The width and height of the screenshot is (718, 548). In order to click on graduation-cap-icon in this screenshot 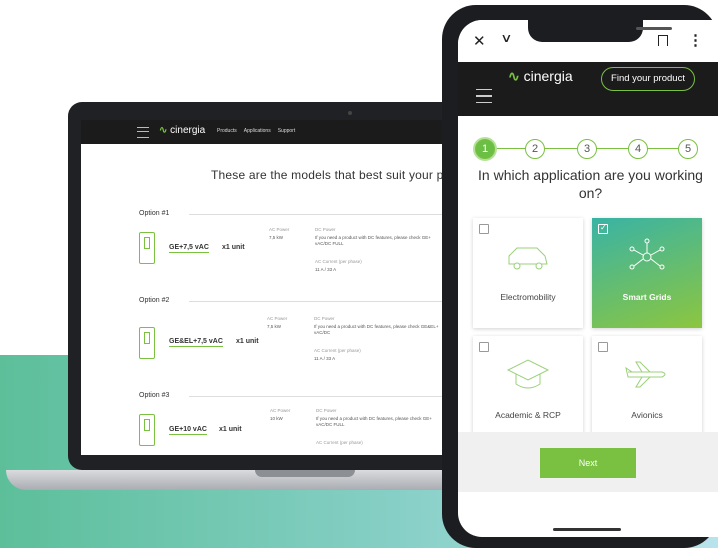, I will do `click(528, 374)`.